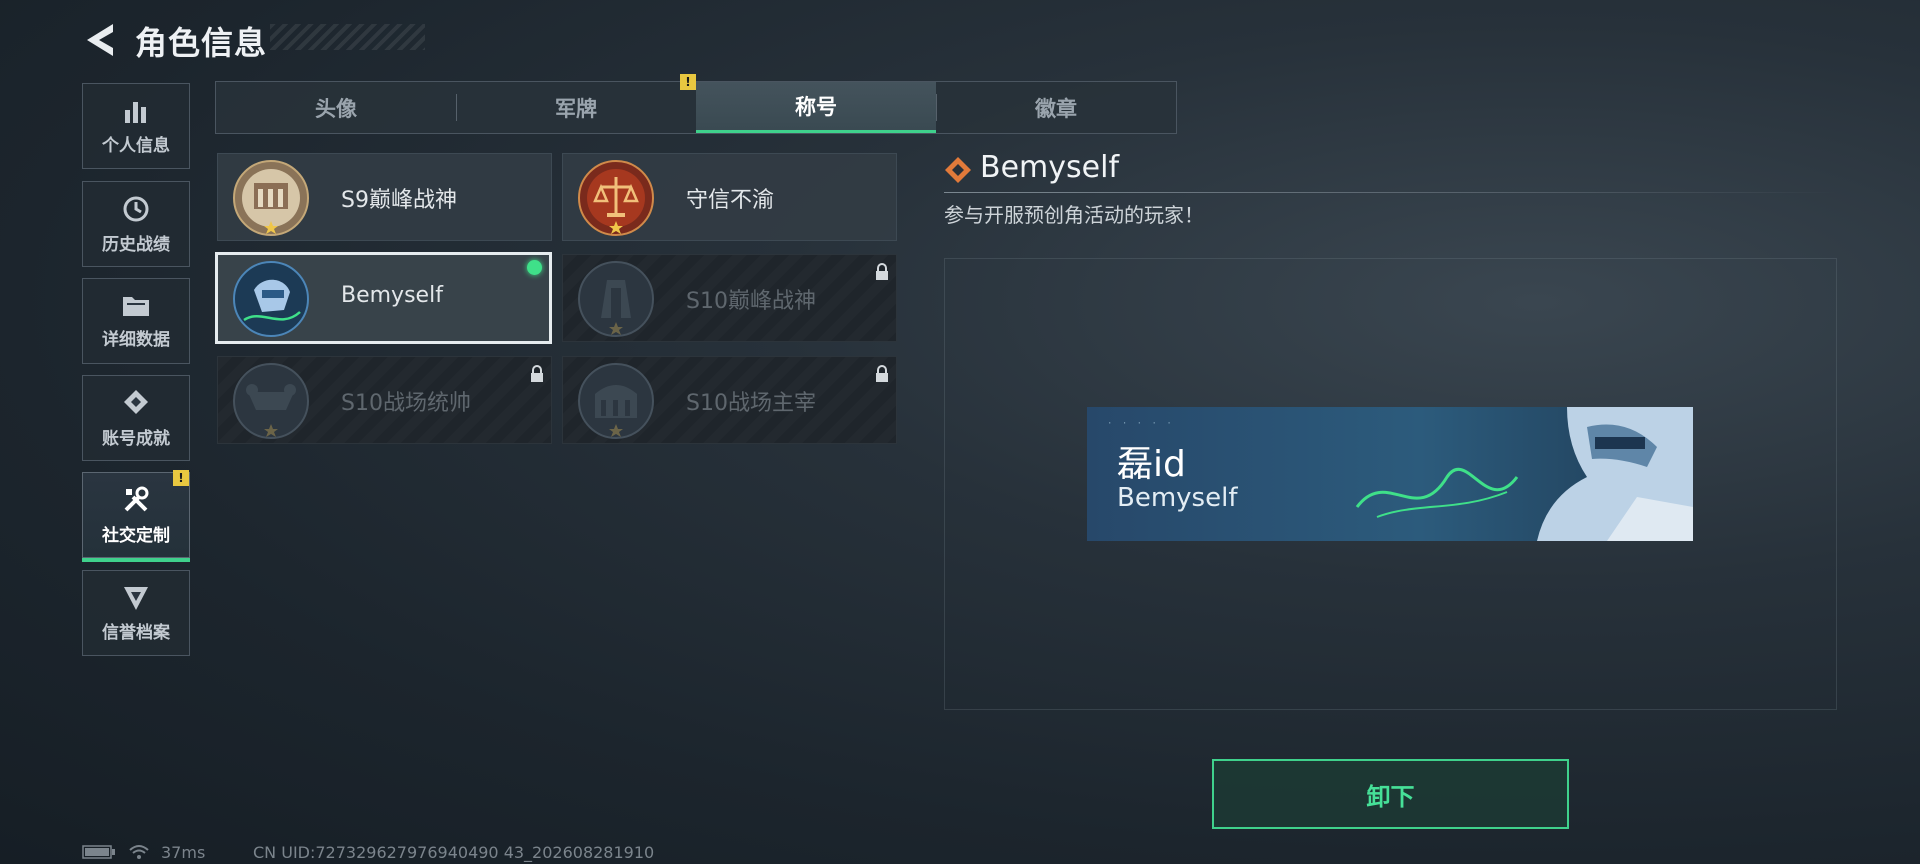 This screenshot has width=1920, height=864. What do you see at coordinates (271, 401) in the screenshot?
I see `s10-commander-medal-icon` at bounding box center [271, 401].